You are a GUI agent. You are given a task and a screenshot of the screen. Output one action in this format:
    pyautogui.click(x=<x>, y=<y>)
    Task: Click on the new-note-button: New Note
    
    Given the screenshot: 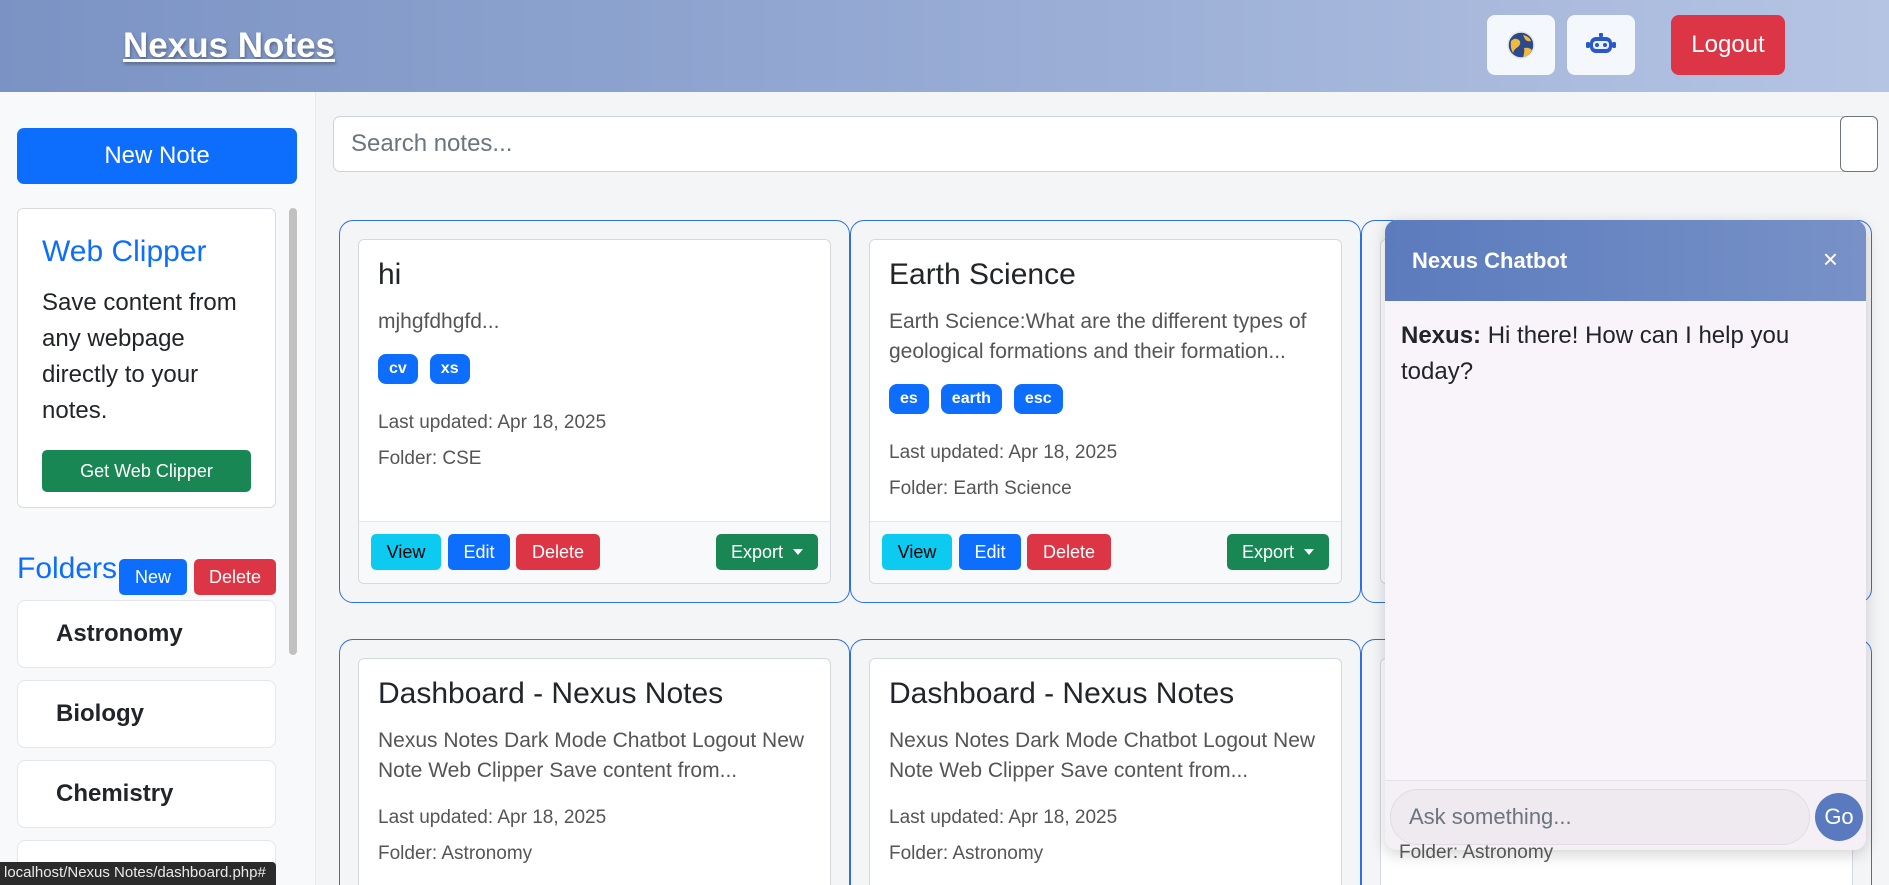 What is the action you would take?
    pyautogui.click(x=157, y=156)
    